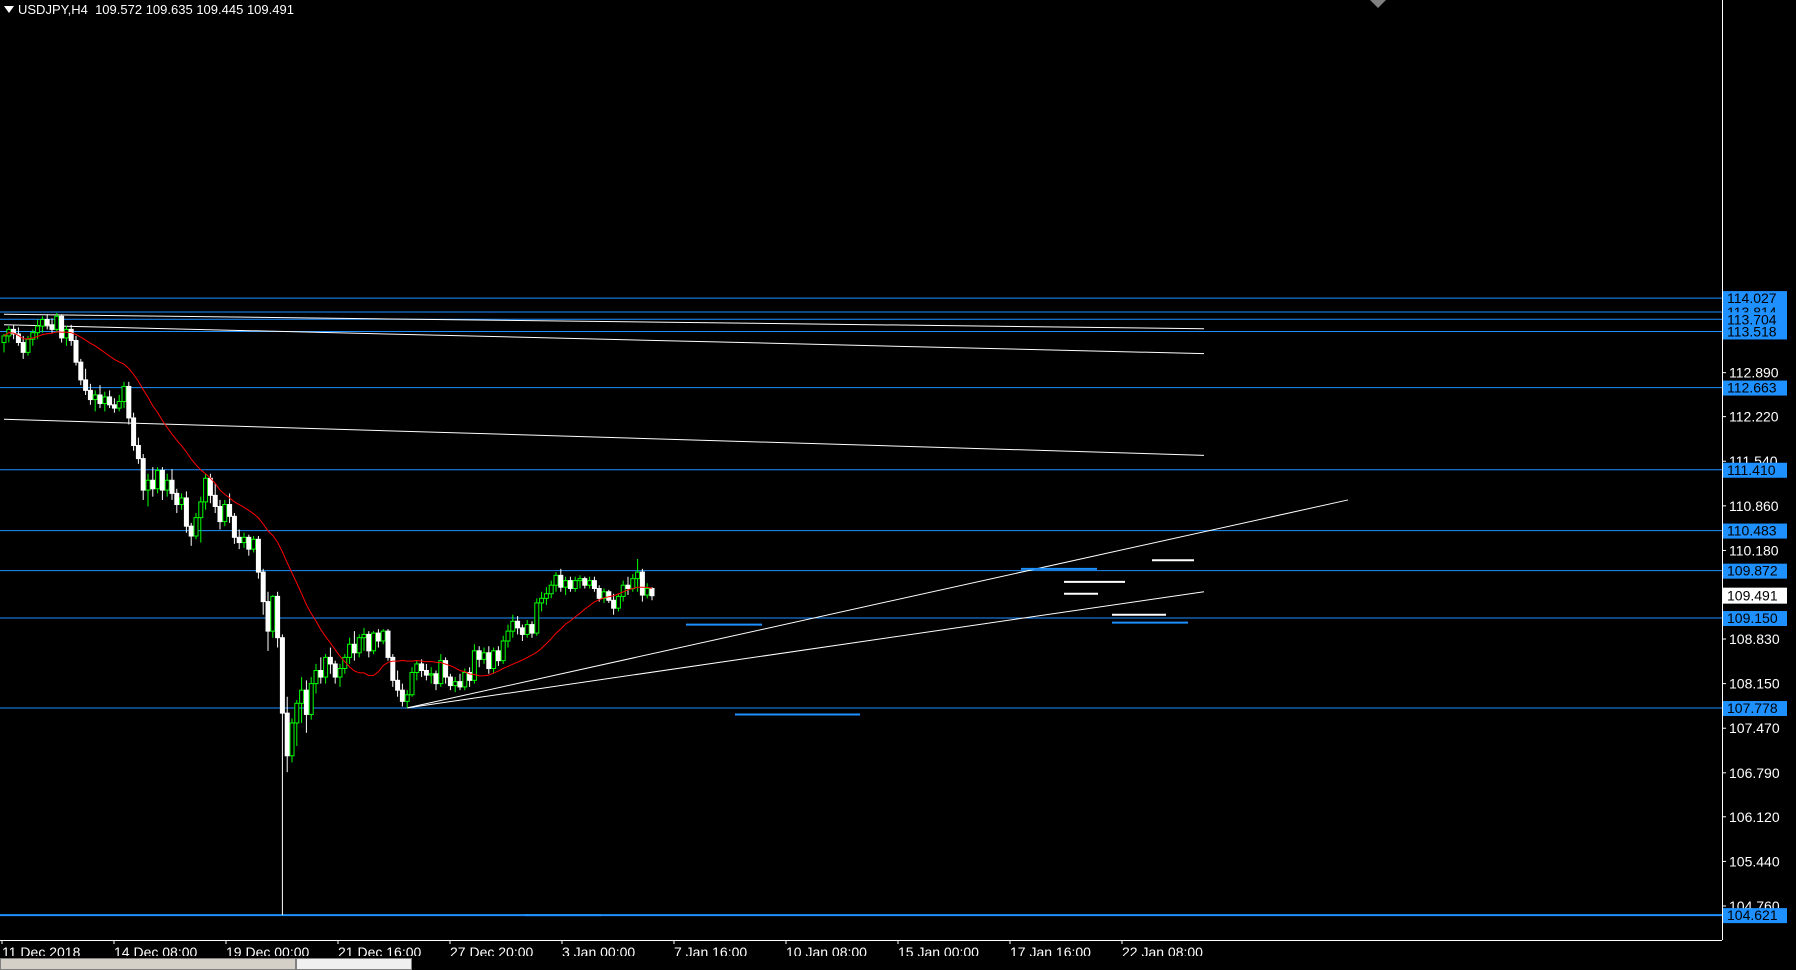 This screenshot has width=1796, height=970. I want to click on price-tag-label: 109.872, so click(1752, 571).